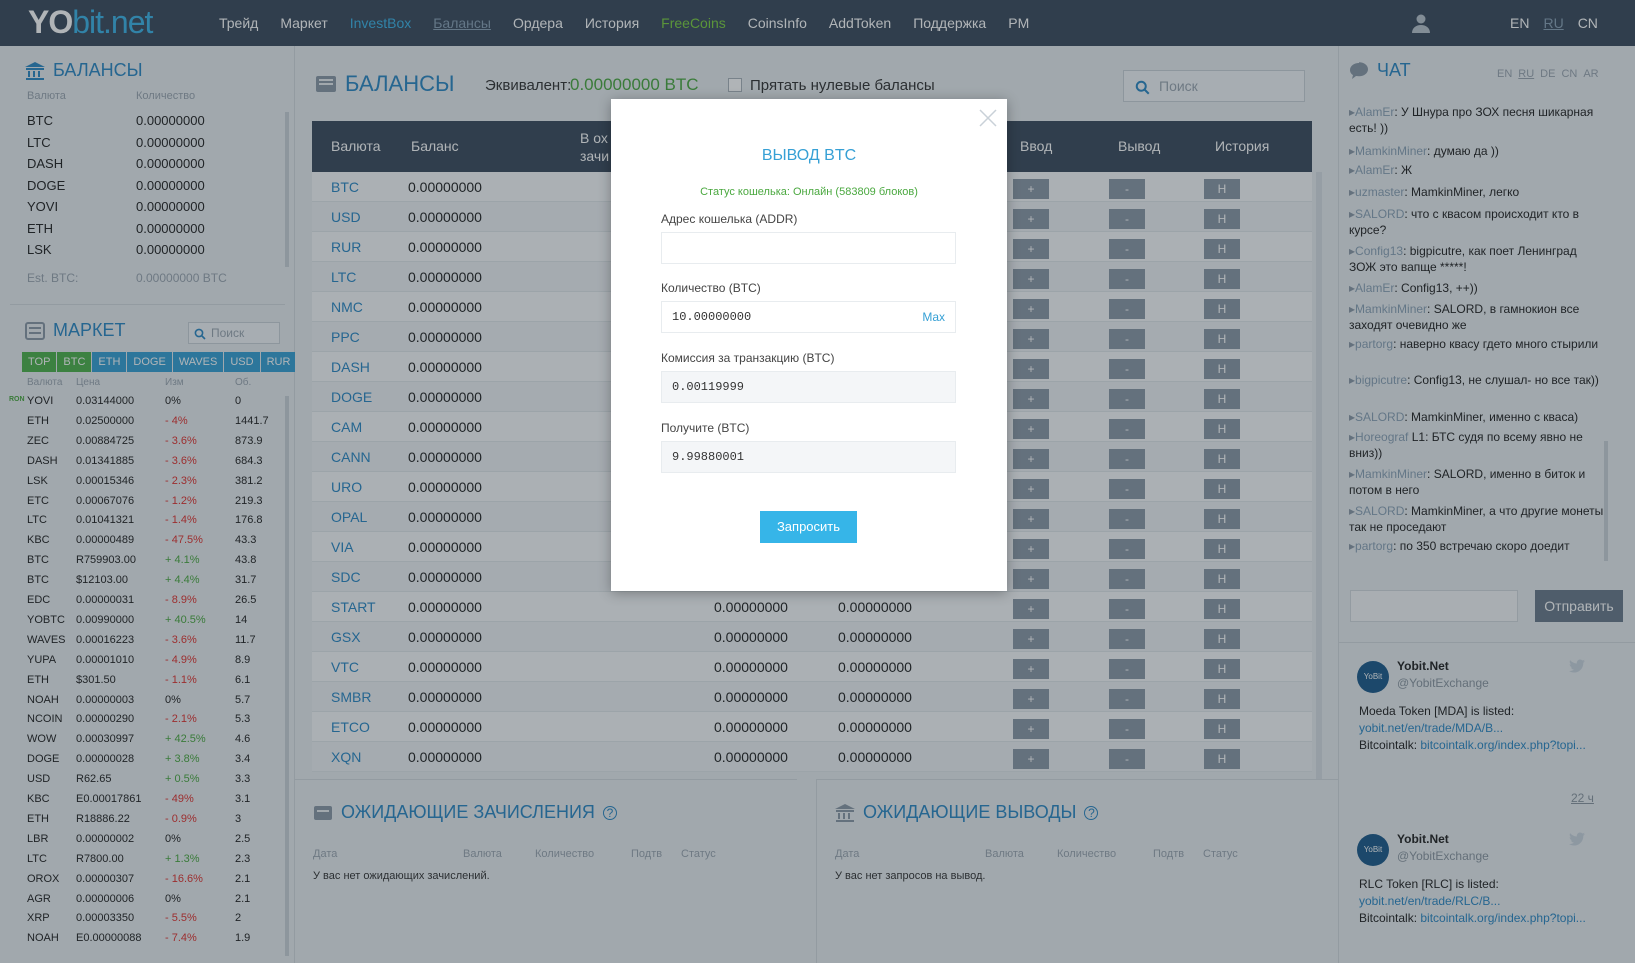  I want to click on fee-field: 0.00119999, so click(808, 387).